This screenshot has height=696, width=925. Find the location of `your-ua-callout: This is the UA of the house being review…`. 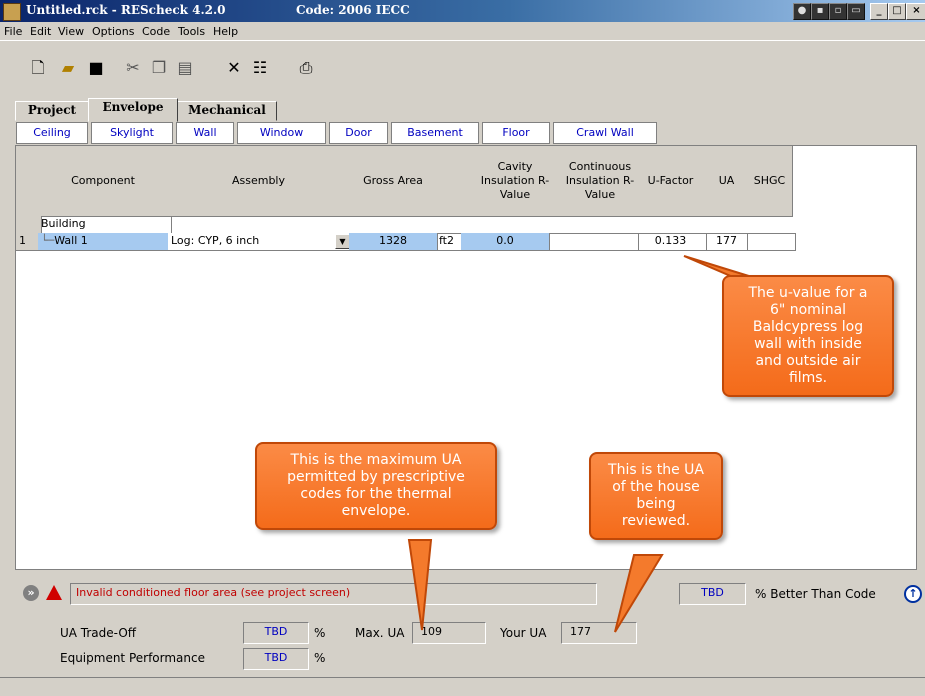

your-ua-callout: This is the UA of the house being review… is located at coordinates (656, 496).